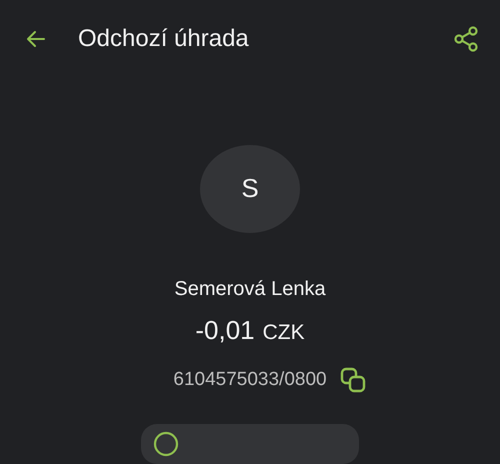 This screenshot has width=500, height=464. Describe the element at coordinates (166, 444) in the screenshot. I see `circle-icon` at that location.